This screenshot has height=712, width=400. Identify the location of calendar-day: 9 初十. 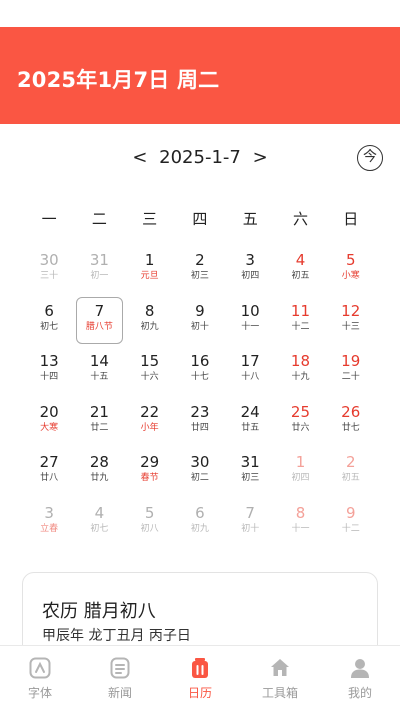
(200, 324).